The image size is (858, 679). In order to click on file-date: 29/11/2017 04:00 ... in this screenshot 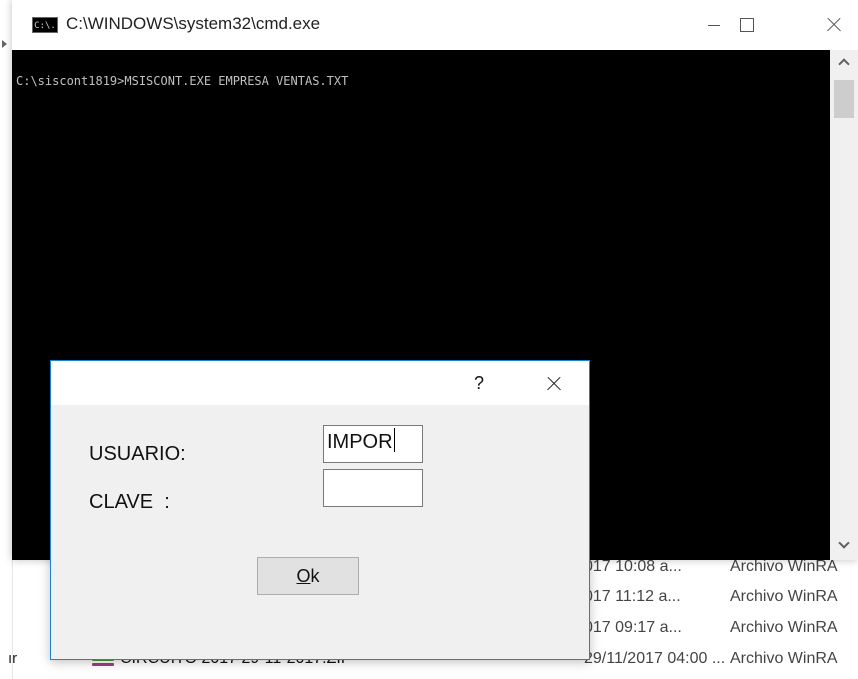, I will do `click(655, 658)`.